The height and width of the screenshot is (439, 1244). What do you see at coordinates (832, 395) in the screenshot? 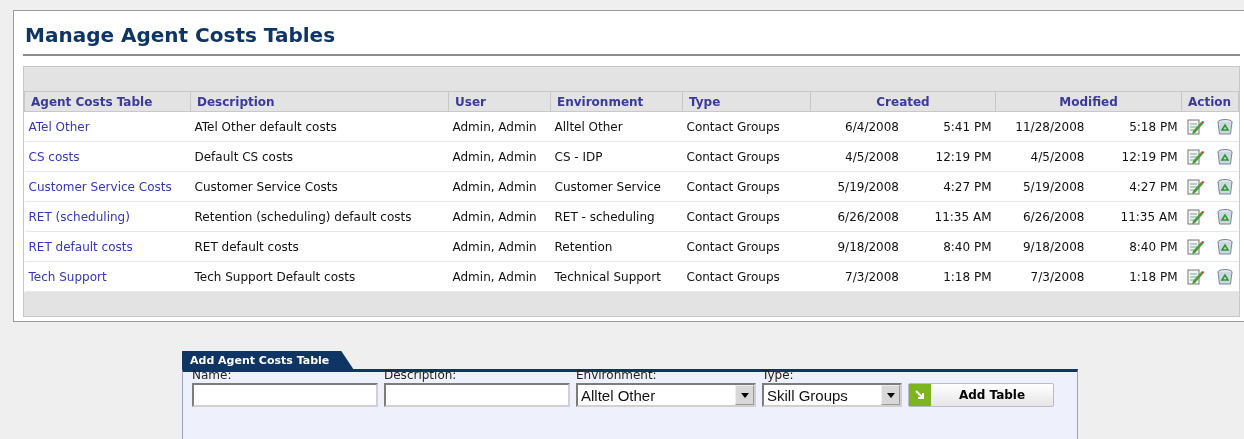
I see `dropdown: Skill Groups` at bounding box center [832, 395].